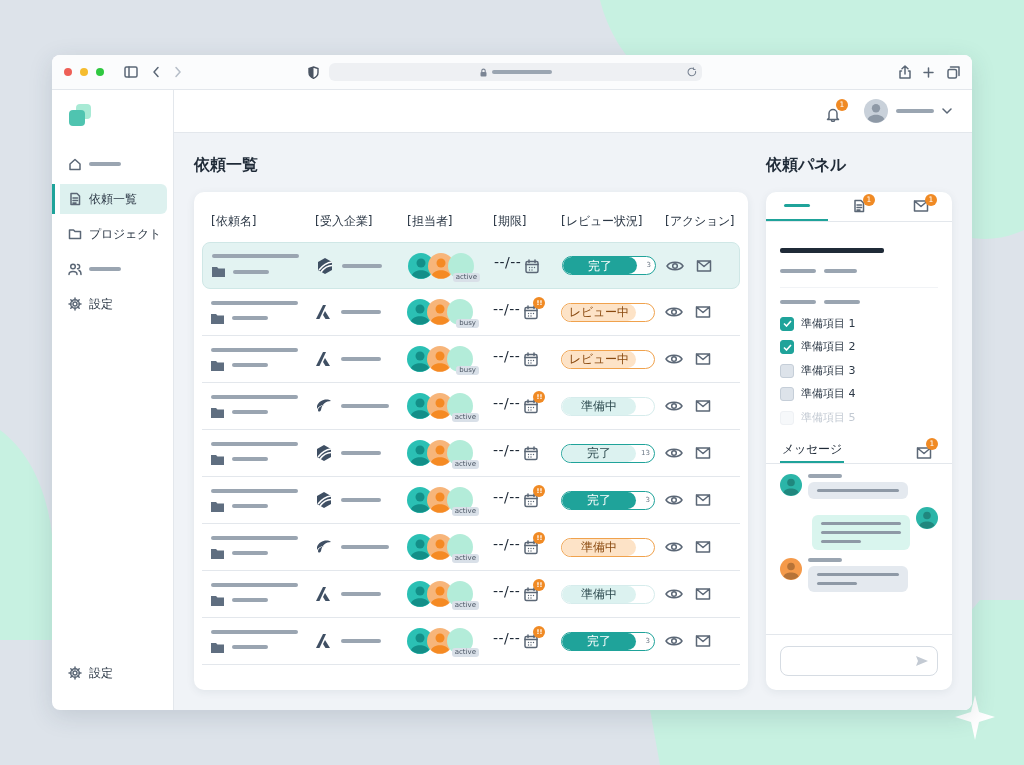  What do you see at coordinates (692, 72) in the screenshot?
I see `reload-icon` at bounding box center [692, 72].